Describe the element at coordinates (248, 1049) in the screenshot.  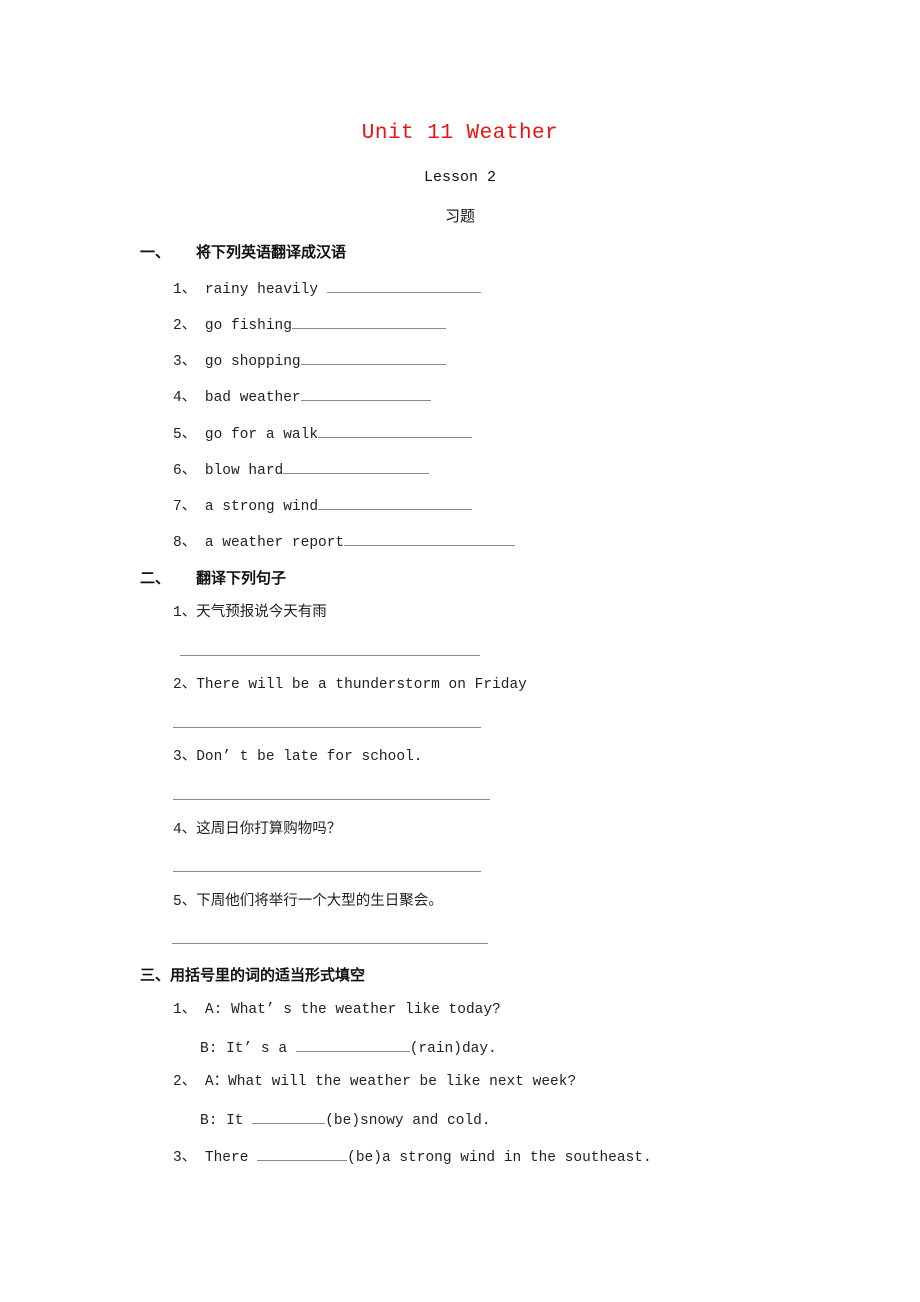
I see `answer-prefix: B: It’ s a` at that location.